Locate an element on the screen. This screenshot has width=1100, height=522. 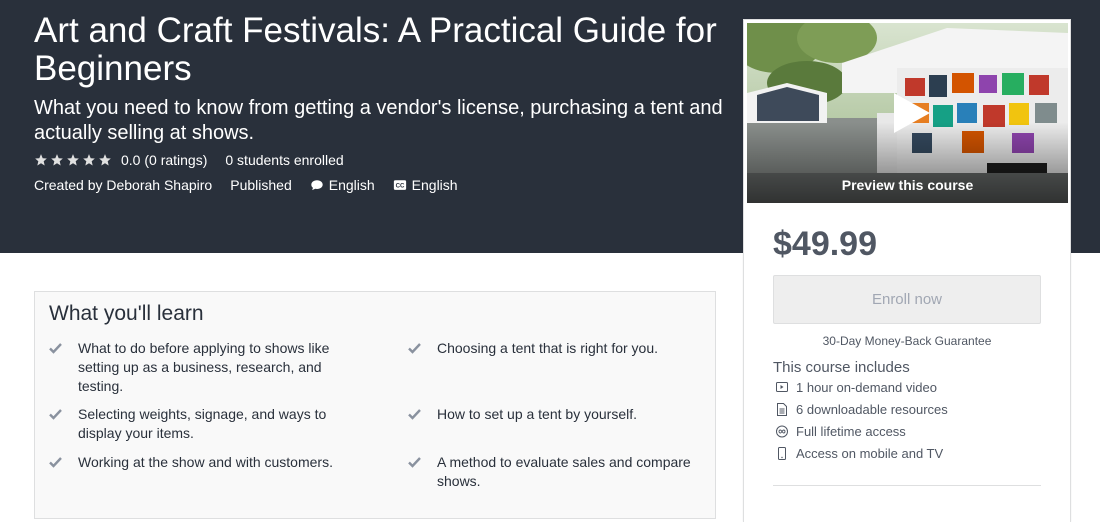
course-preview: Preview this course is located at coordinates (907, 113).